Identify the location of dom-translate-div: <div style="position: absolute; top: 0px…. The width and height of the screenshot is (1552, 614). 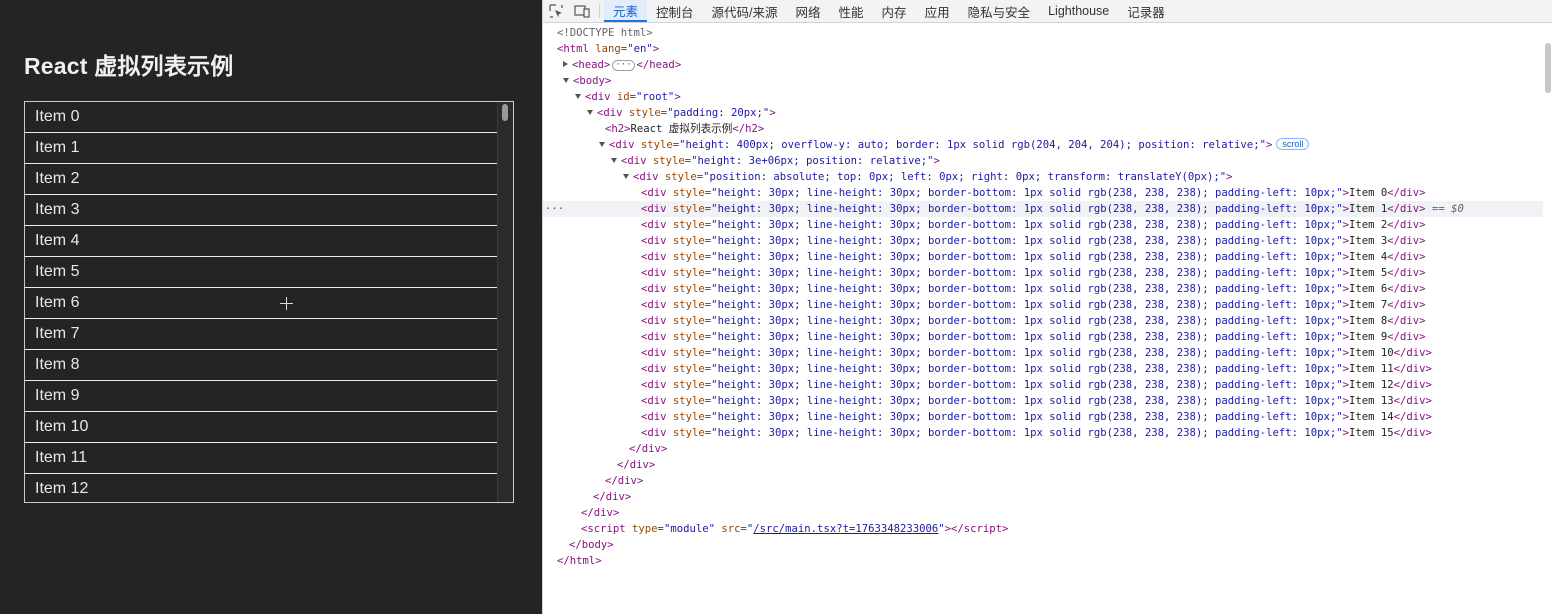
(1047, 177).